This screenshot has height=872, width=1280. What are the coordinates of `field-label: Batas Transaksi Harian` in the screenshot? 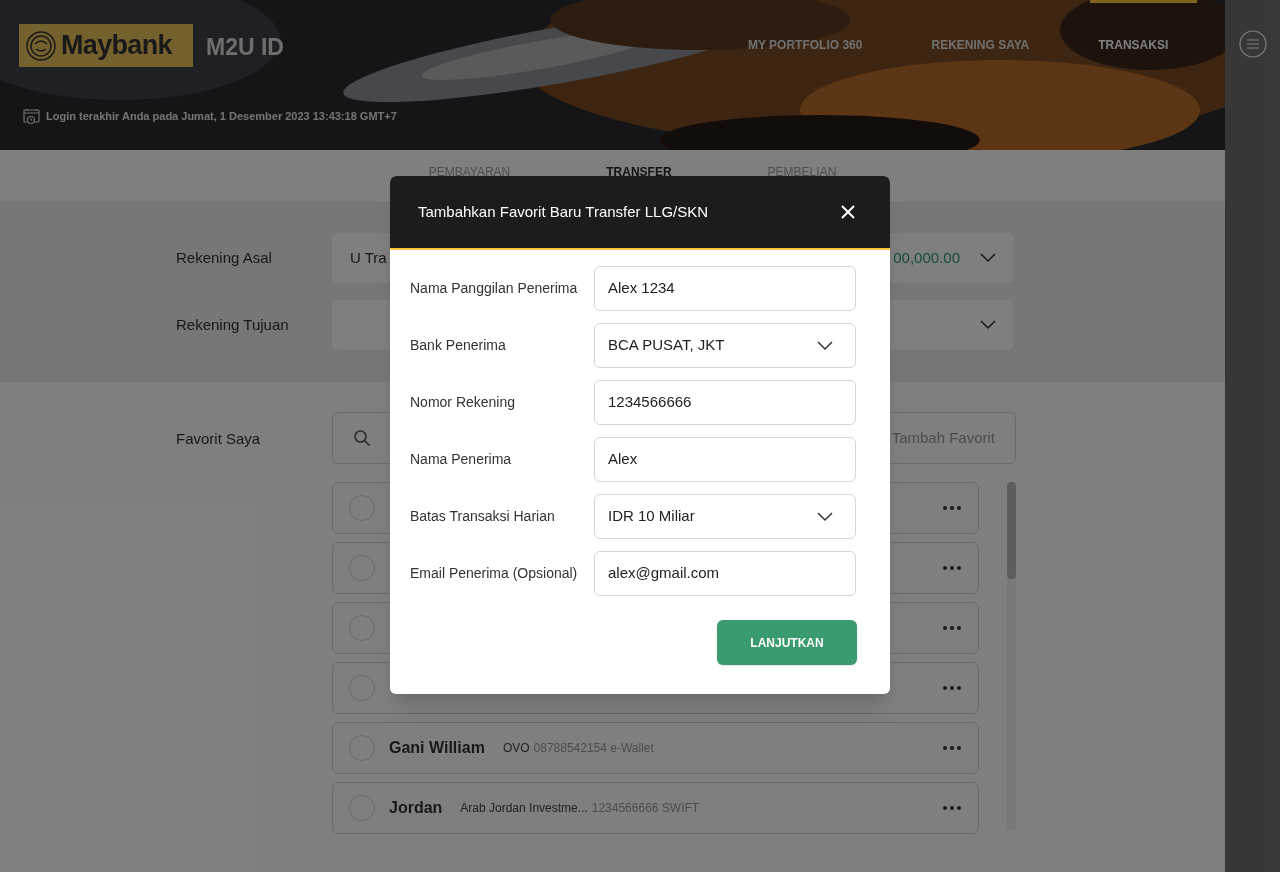 It's located at (483, 516).